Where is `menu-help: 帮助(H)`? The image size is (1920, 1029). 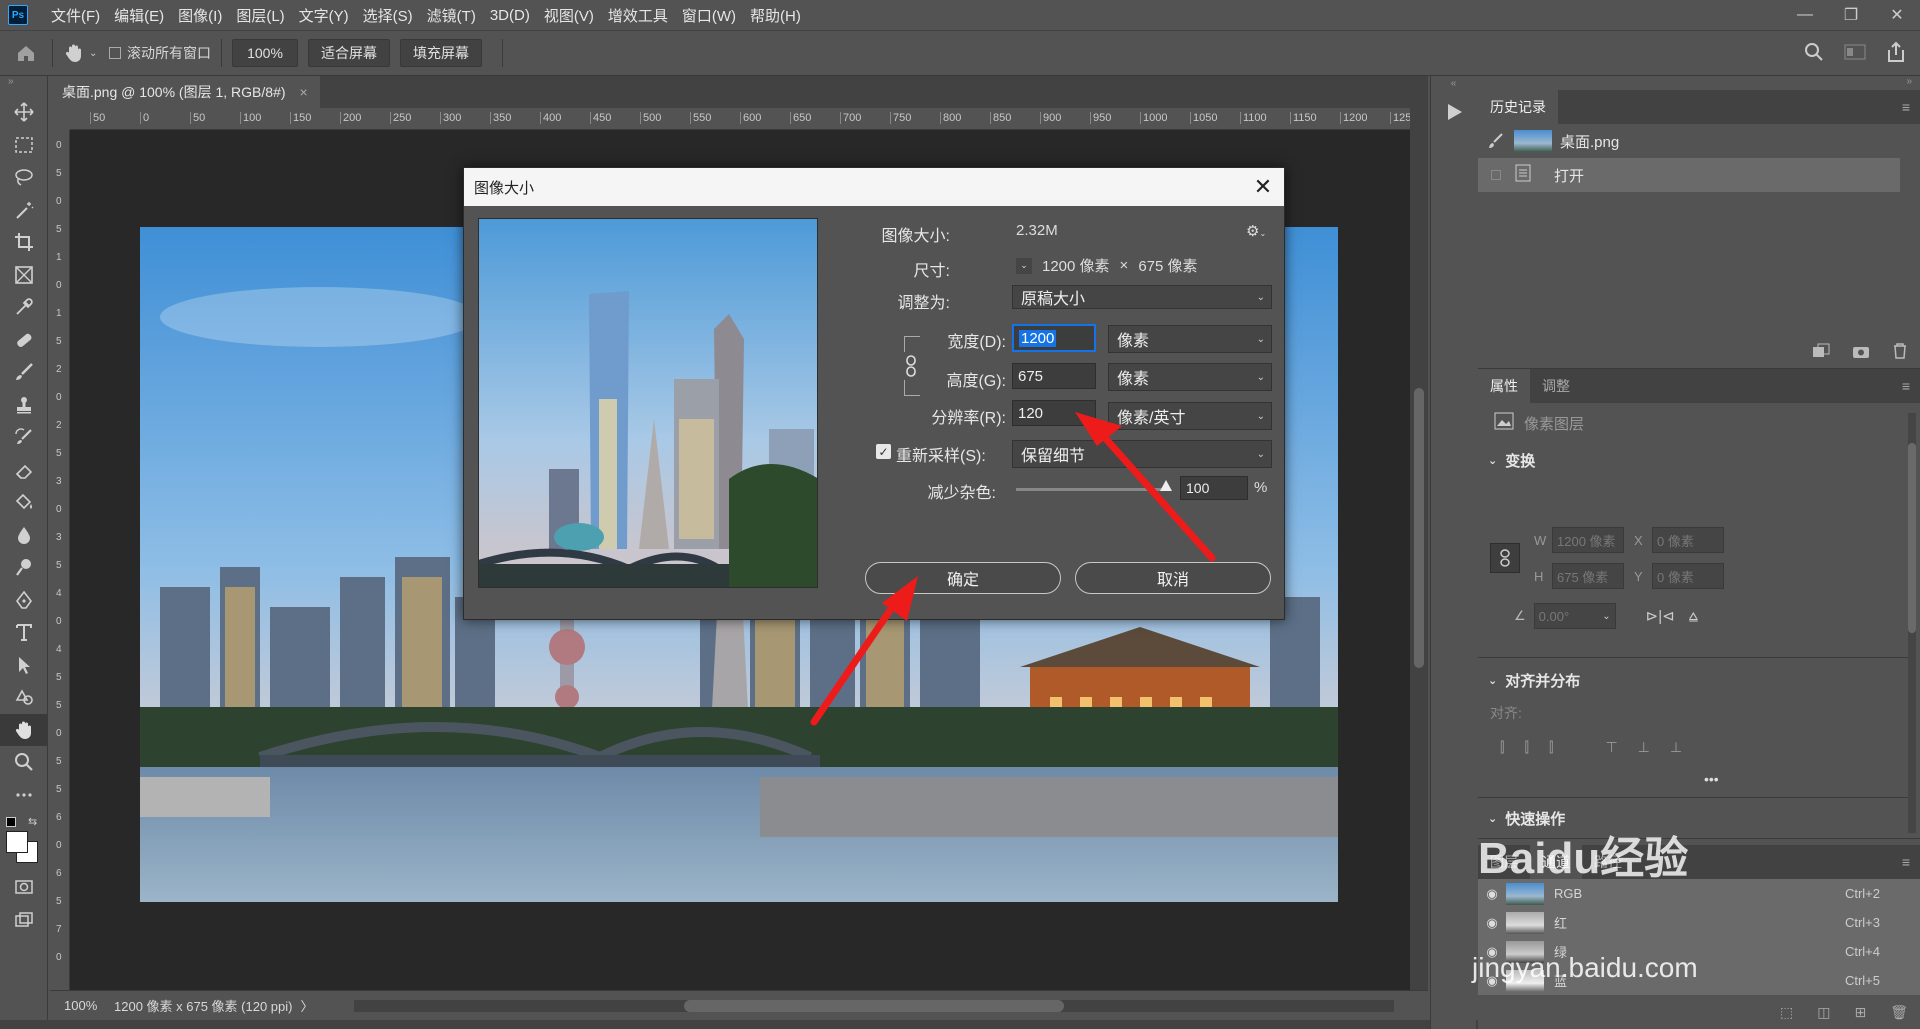
menu-help: 帮助(H) is located at coordinates (775, 15).